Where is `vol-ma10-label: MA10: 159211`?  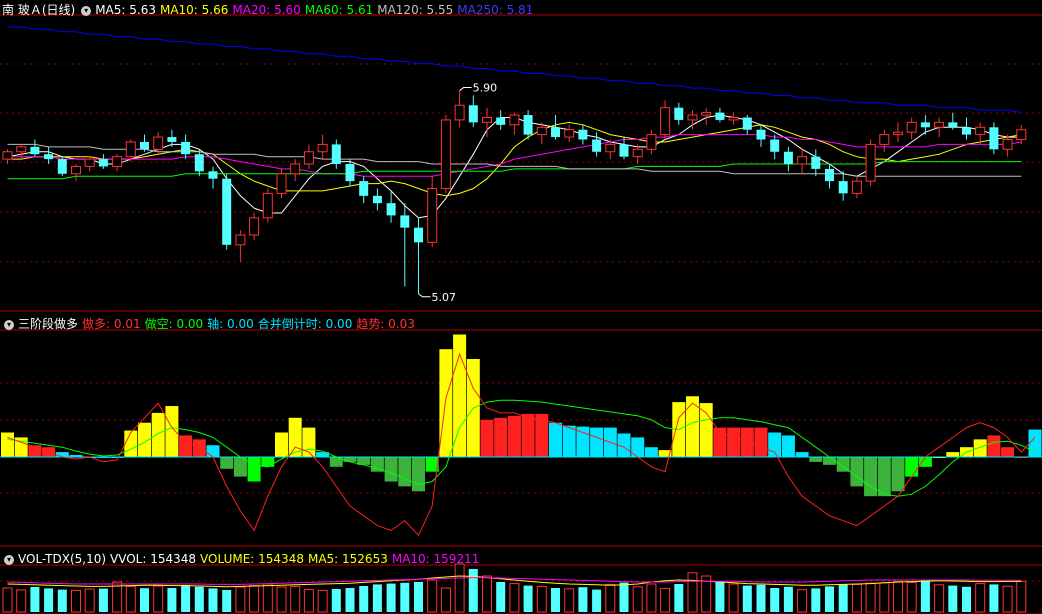
vol-ma10-label: MA10: 159211 is located at coordinates (435, 559).